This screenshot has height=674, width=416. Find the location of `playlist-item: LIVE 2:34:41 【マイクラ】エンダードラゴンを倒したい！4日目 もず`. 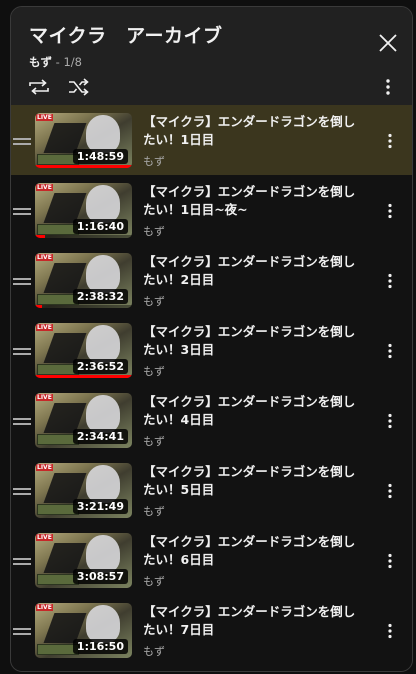

playlist-item: LIVE 2:34:41 【マイクラ】エンダードラゴンを倒したい！4日目 もず is located at coordinates (211, 420).